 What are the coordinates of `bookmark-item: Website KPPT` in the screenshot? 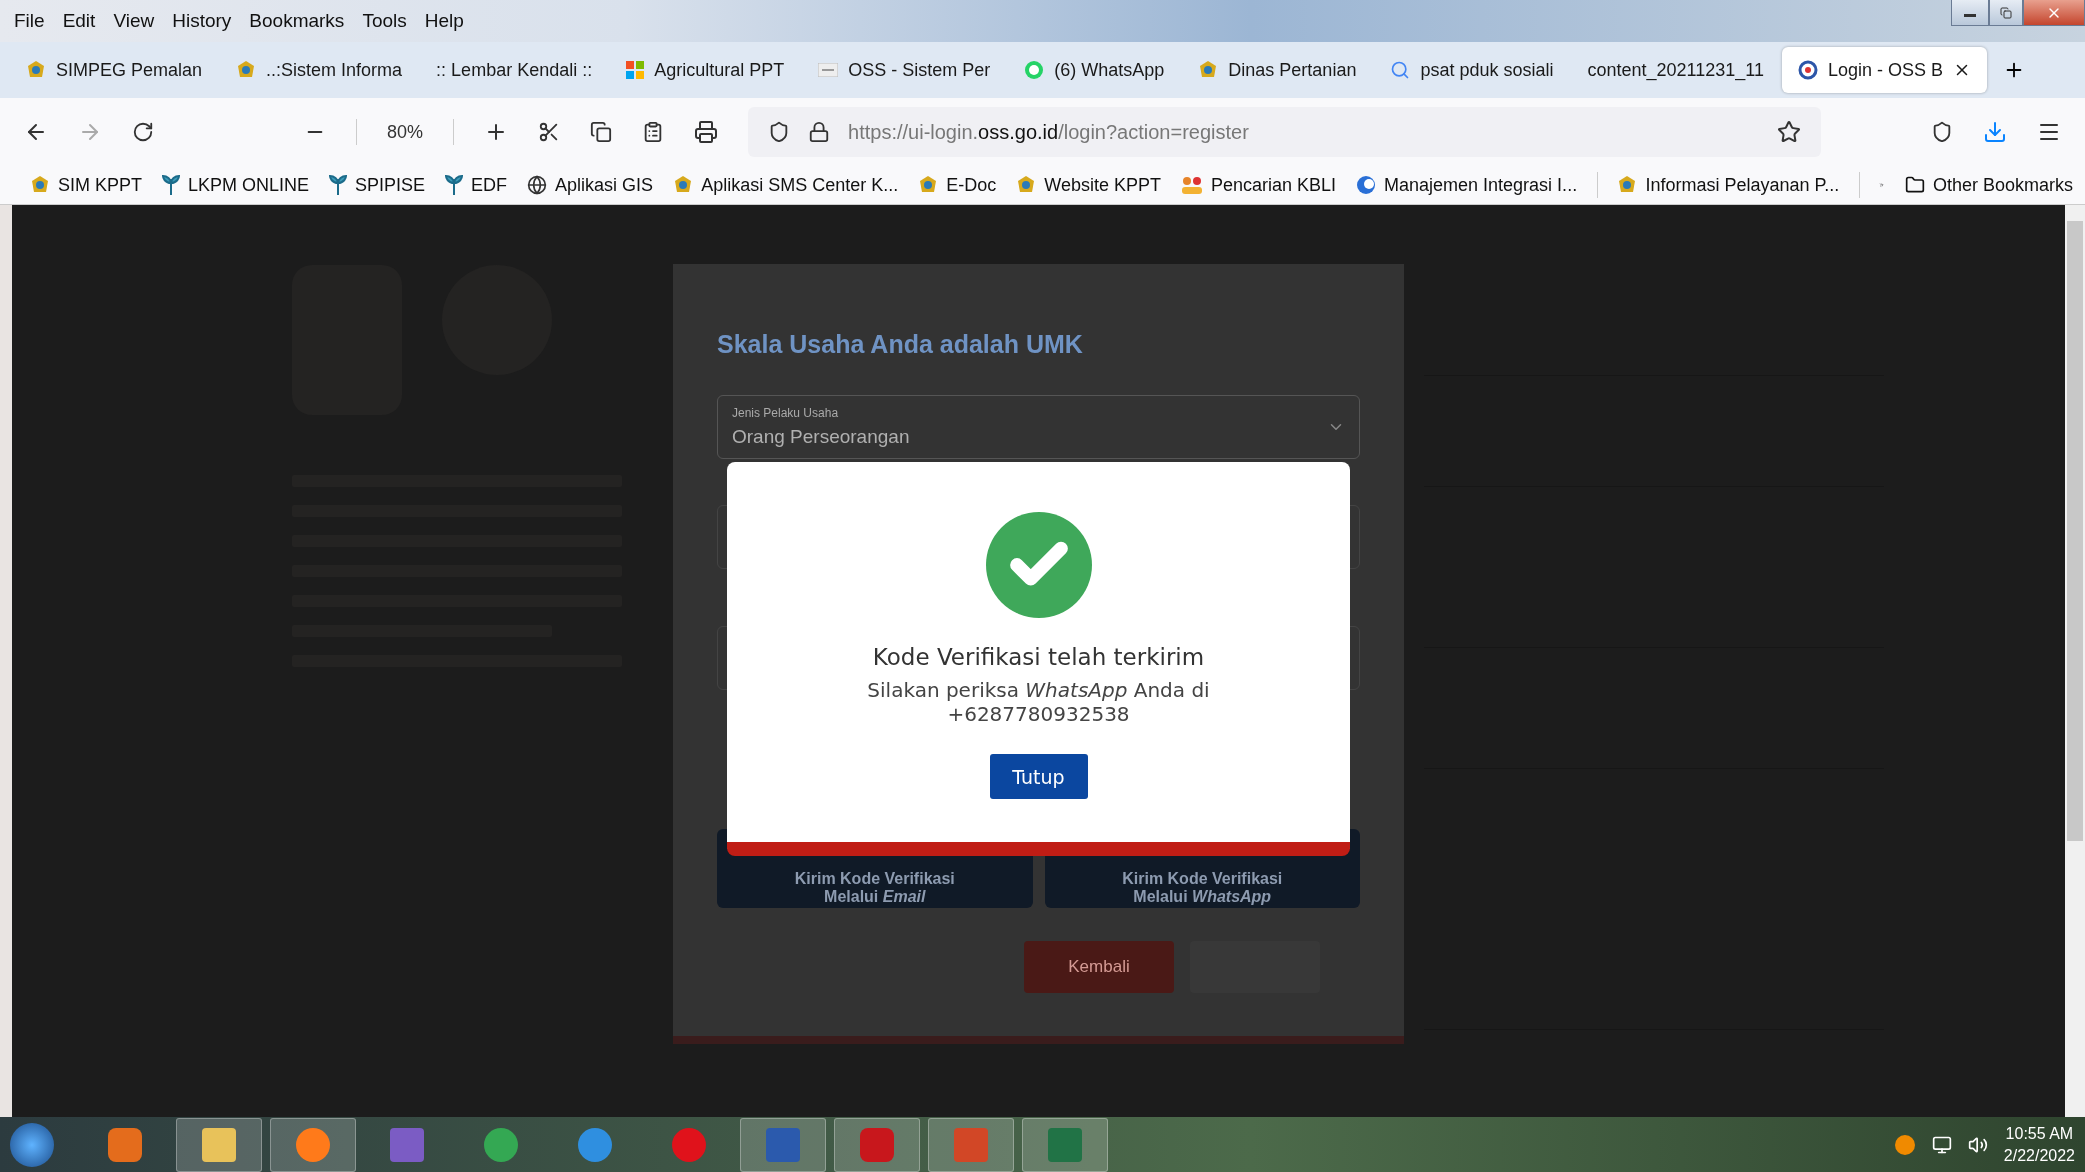 It's located at (1088, 185).